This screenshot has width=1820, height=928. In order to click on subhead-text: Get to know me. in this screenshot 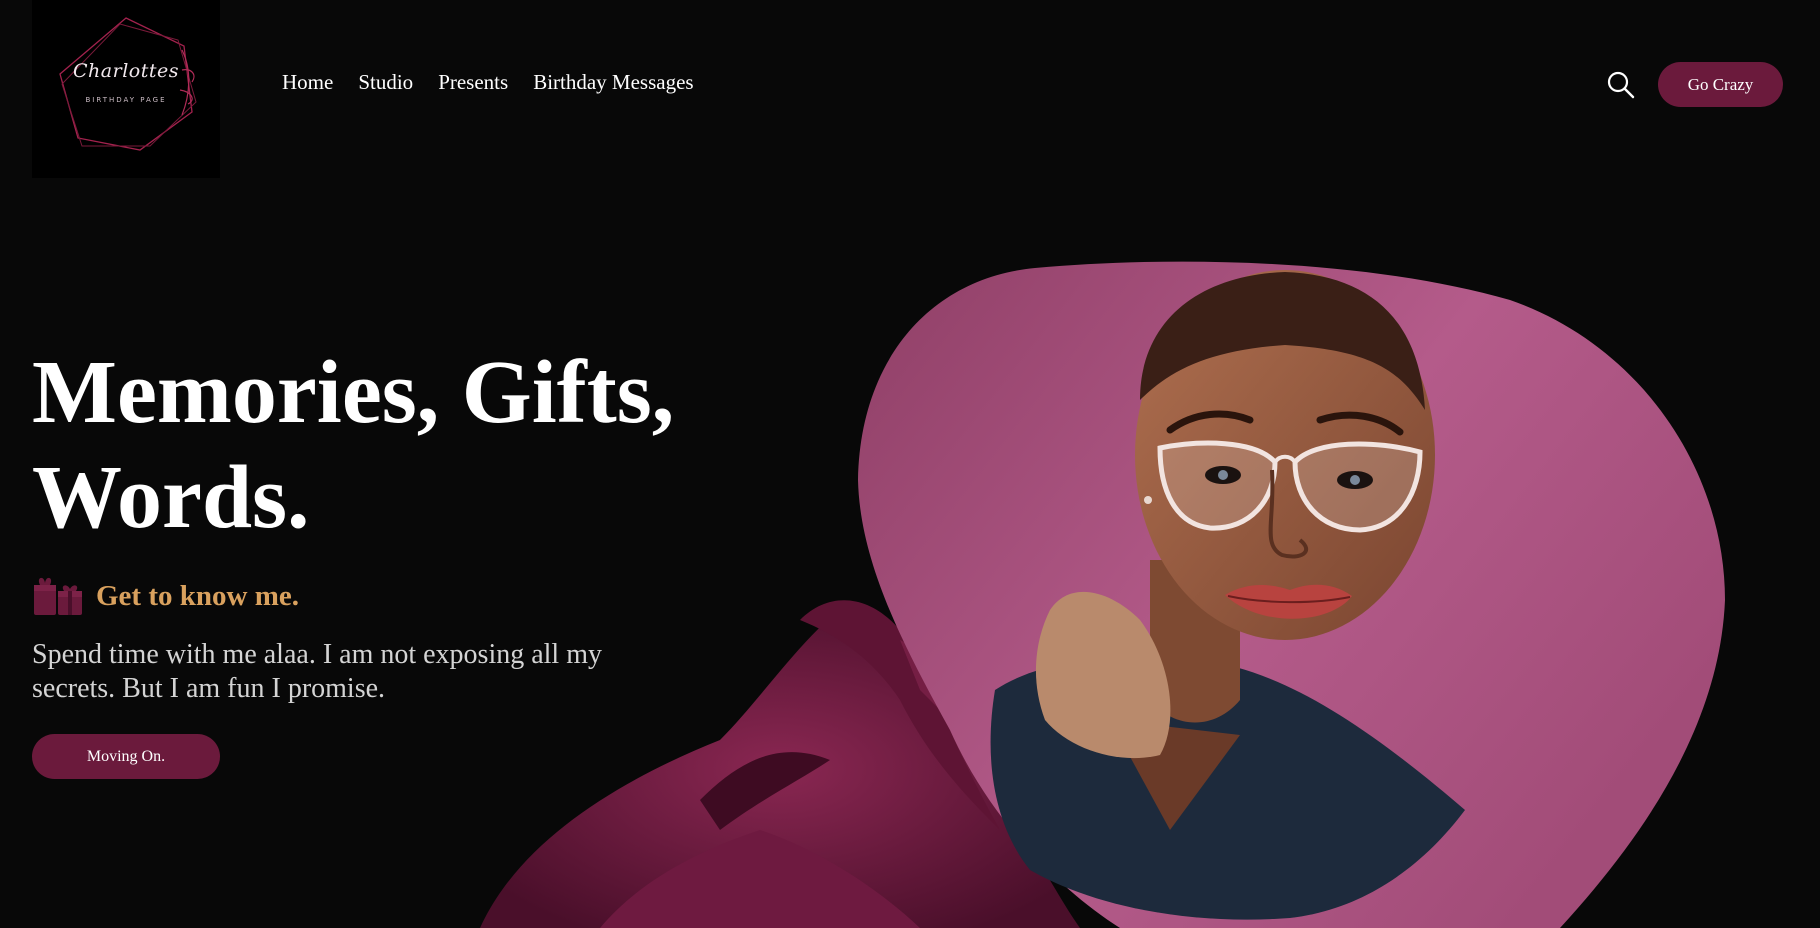, I will do `click(197, 595)`.